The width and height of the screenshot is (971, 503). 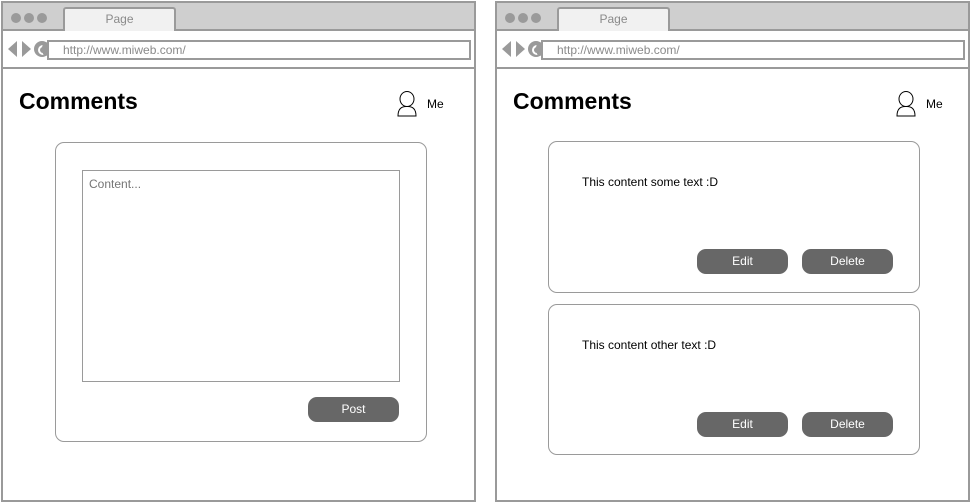 I want to click on comment-text: This content some text :D, so click(x=650, y=182).